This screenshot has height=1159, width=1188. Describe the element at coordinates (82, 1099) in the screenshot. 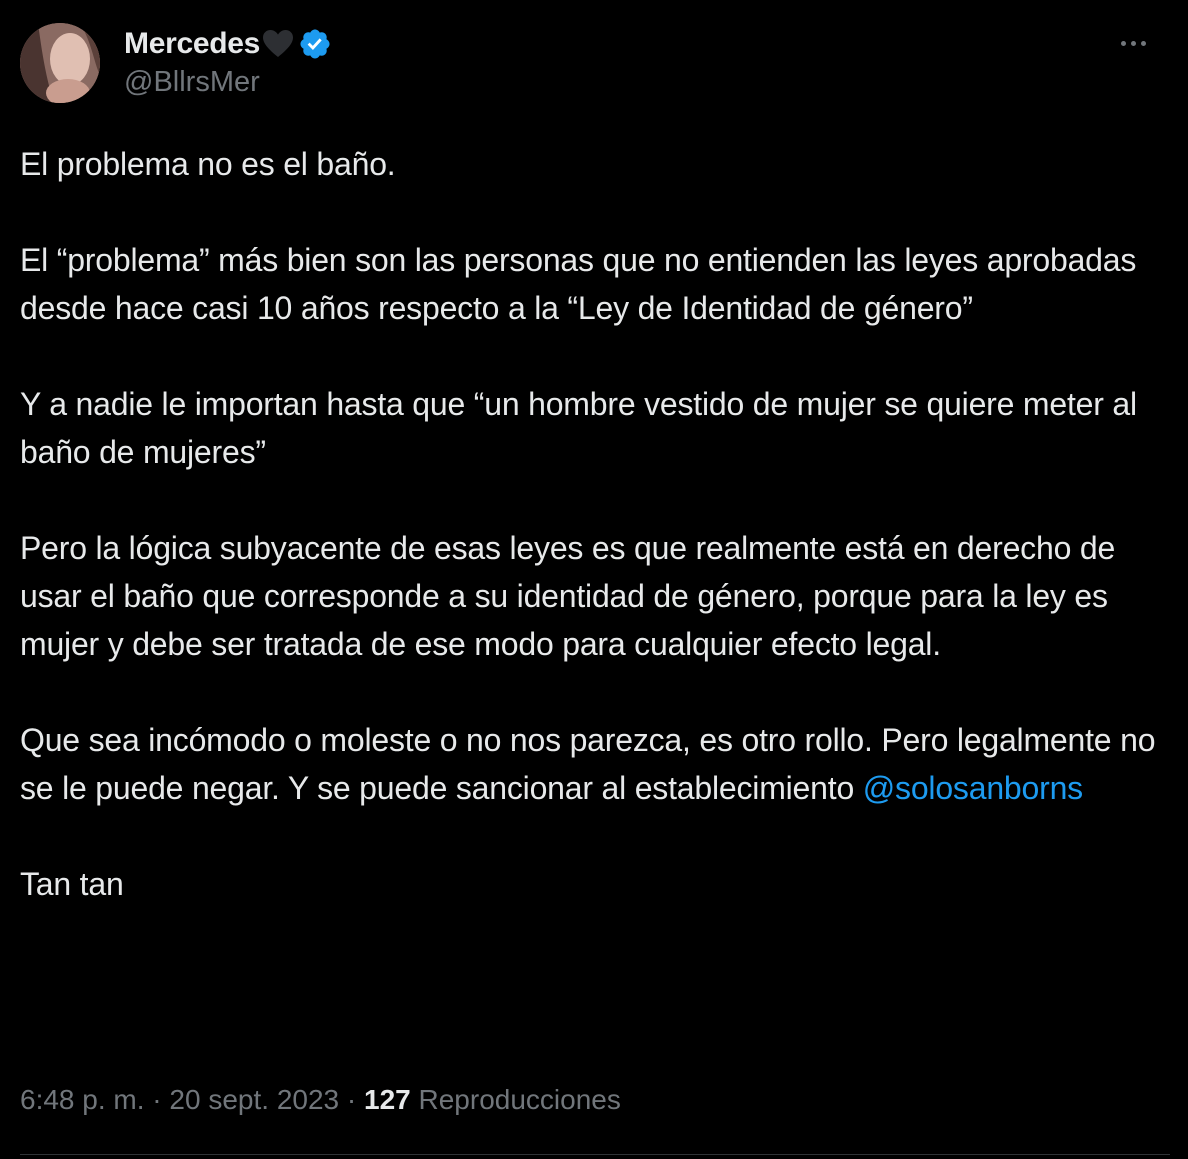

I see `tweet-time: 6:48 p. m.` at that location.